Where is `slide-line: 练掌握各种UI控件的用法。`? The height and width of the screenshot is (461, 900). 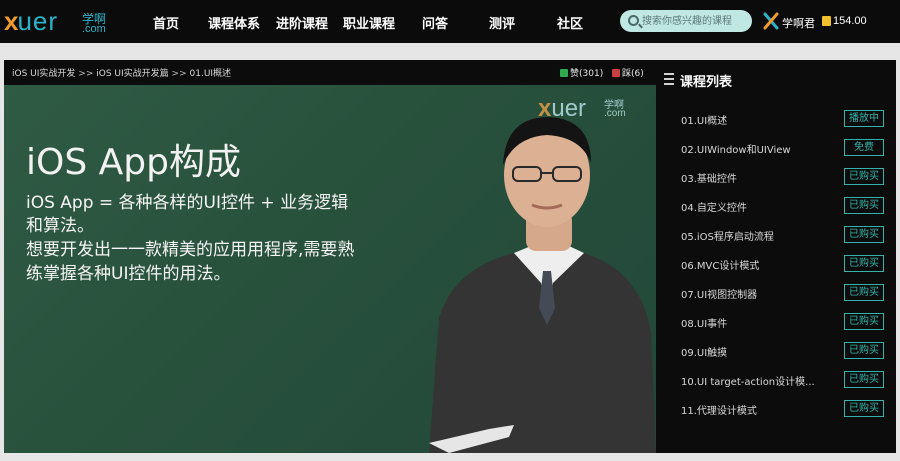
slide-line: 练掌握各种UI控件的用法。 is located at coordinates (128, 274).